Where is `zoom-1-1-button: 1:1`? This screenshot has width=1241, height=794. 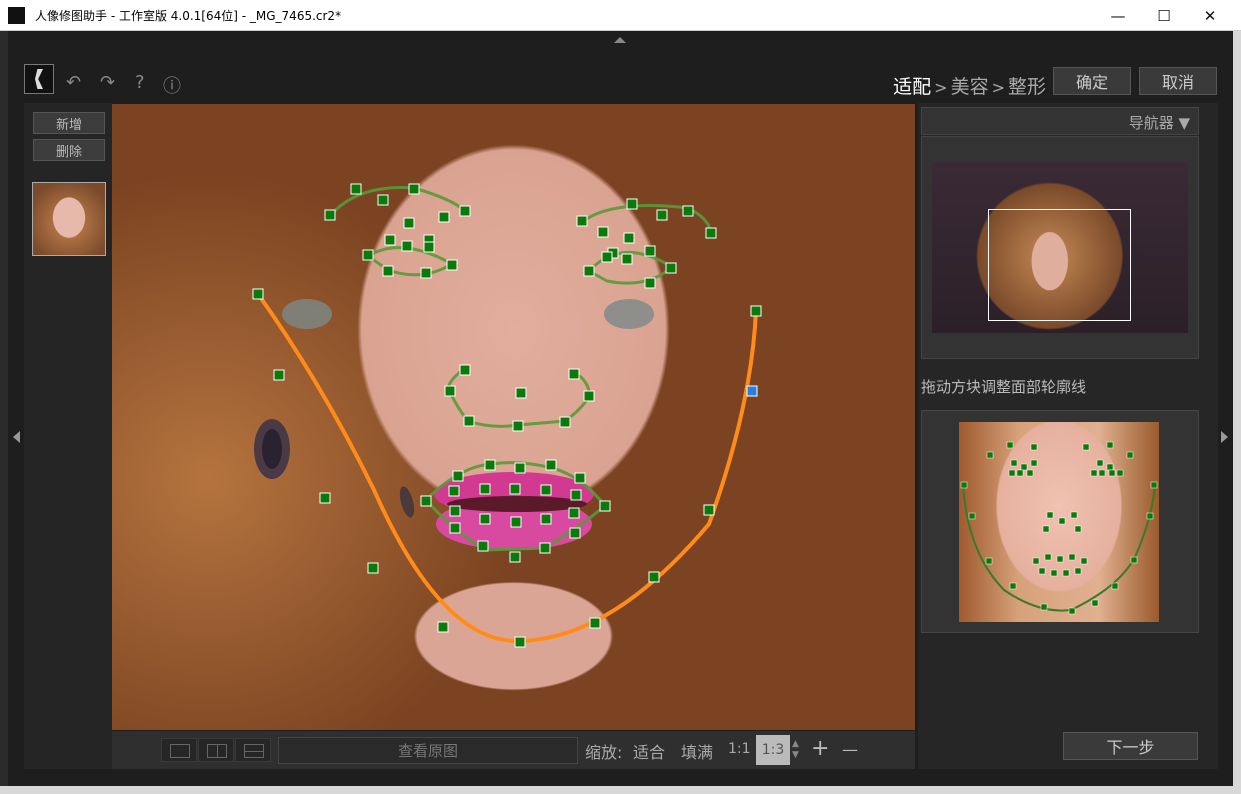
zoom-1-1-button: 1:1 is located at coordinates (739, 749).